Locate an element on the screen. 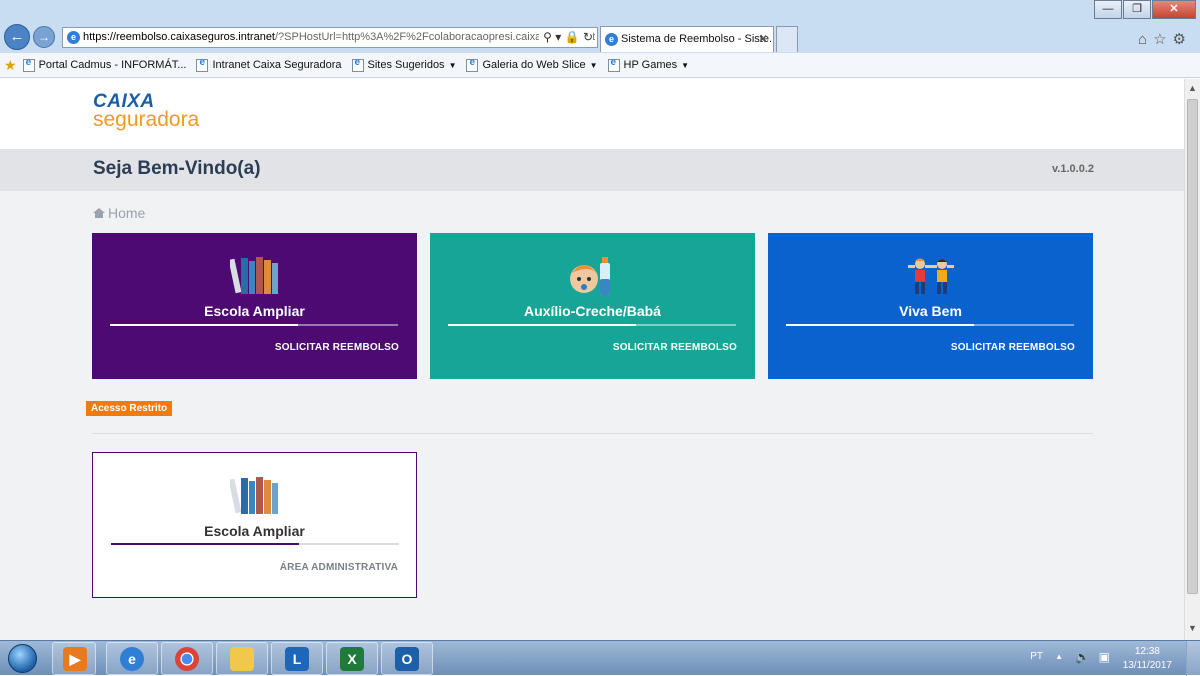  favorite-link: Intranet Caixa Seguradora is located at coordinates (269, 64).